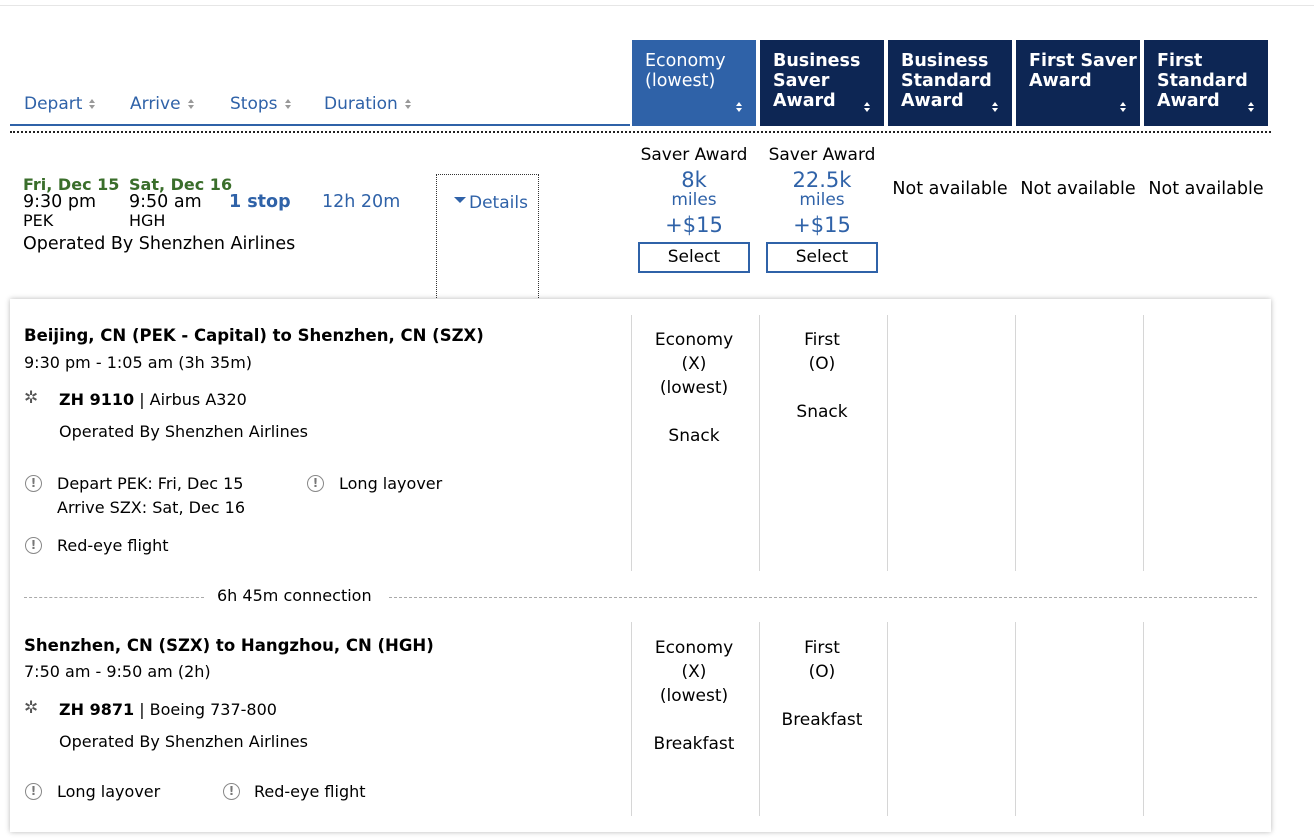 This screenshot has width=1314, height=838. I want to click on sort-duration-label: Duration, so click(361, 104).